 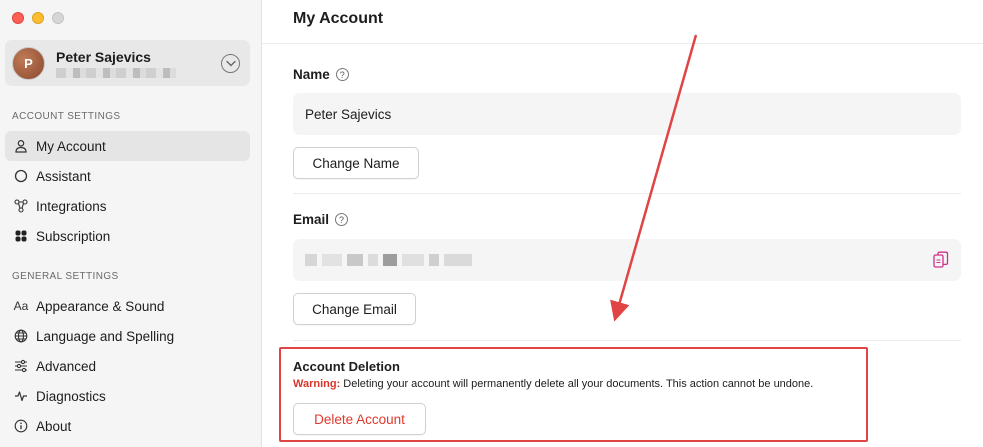 I want to click on email-label-text: Email, so click(x=311, y=219).